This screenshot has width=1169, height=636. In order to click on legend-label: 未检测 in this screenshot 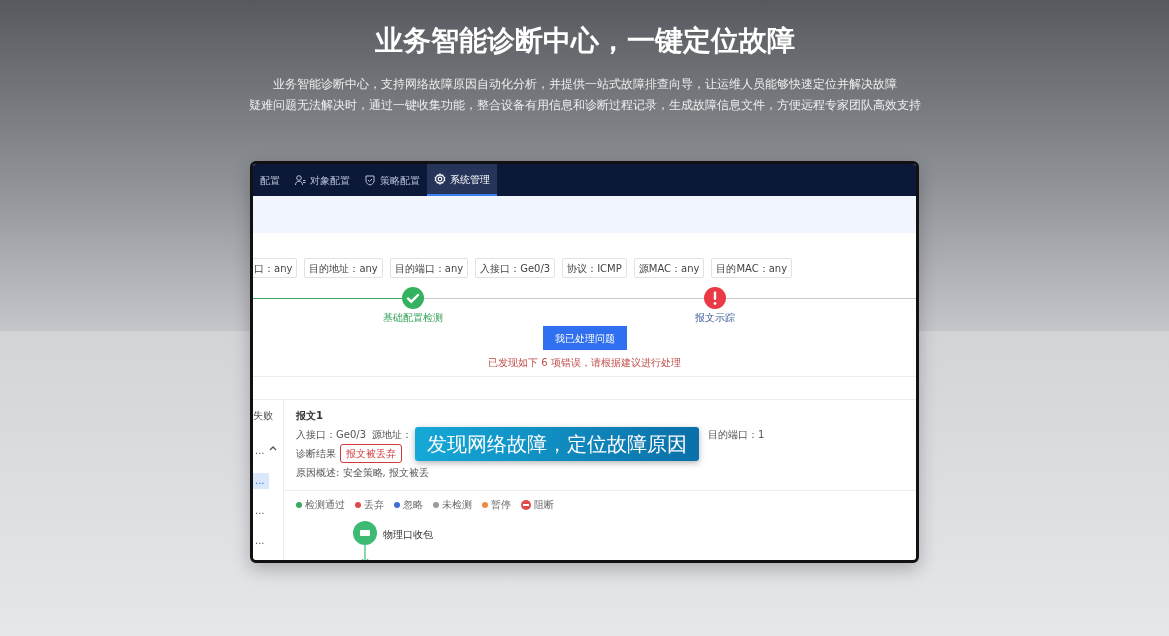, I will do `click(457, 505)`.